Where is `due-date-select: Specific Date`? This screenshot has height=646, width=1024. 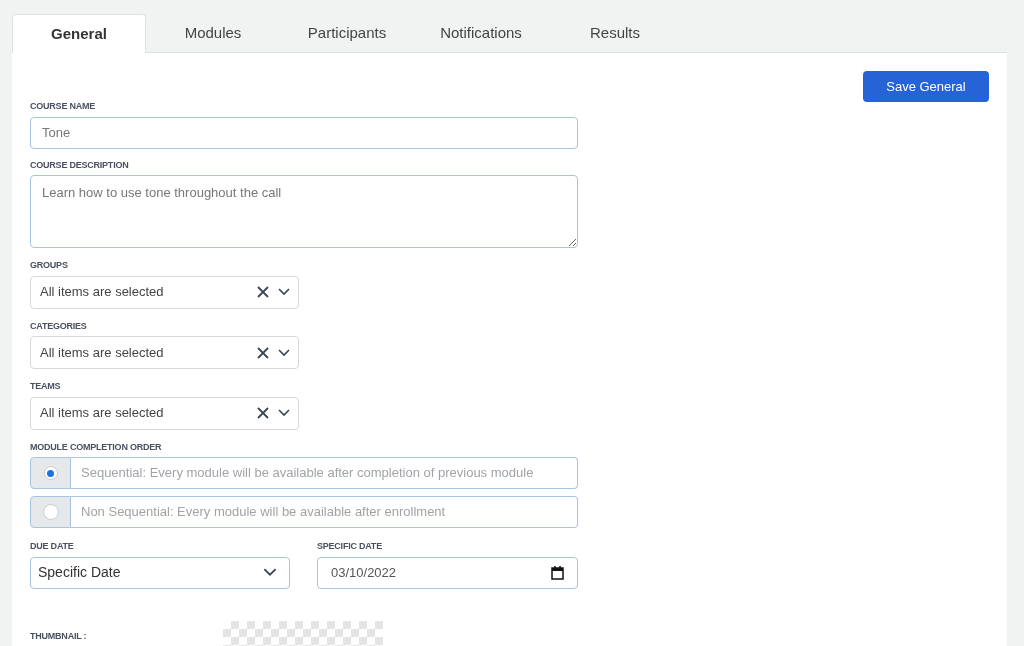 due-date-select: Specific Date is located at coordinates (160, 572).